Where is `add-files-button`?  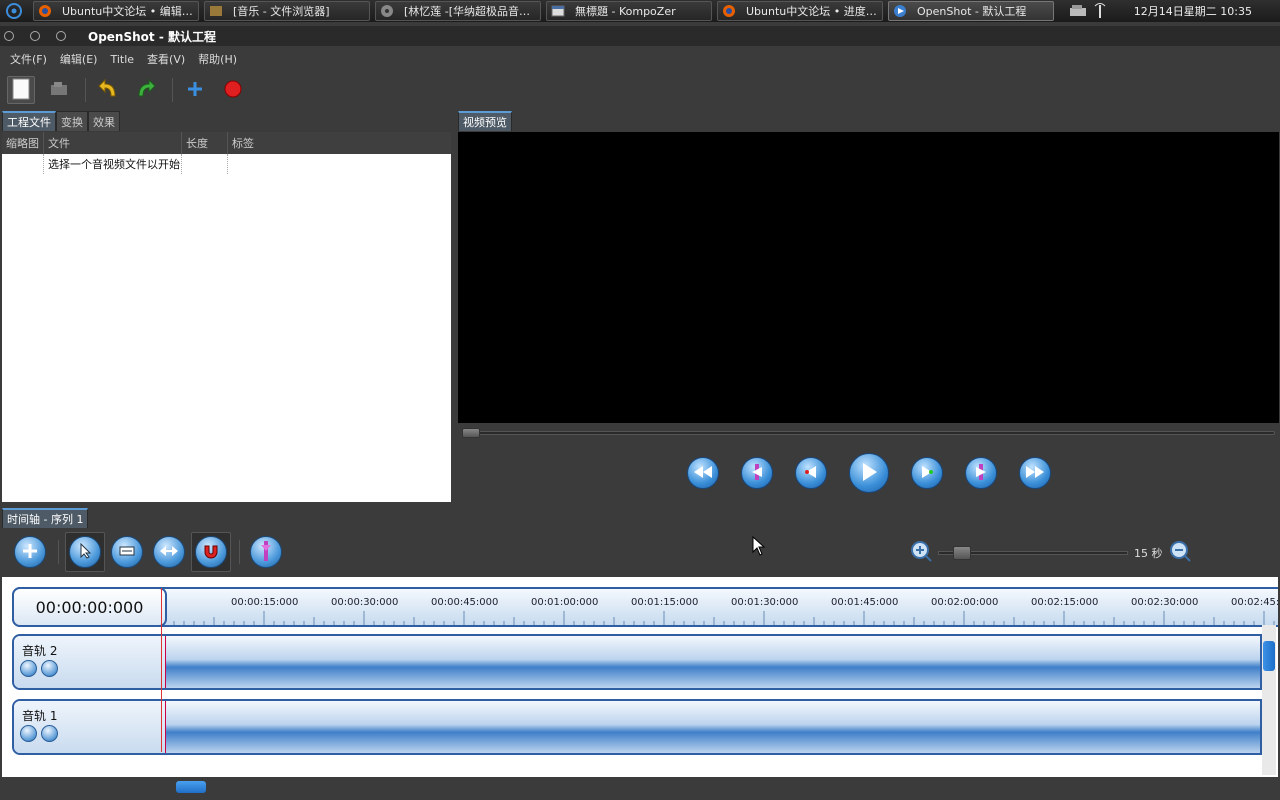
add-files-button is located at coordinates (195, 90).